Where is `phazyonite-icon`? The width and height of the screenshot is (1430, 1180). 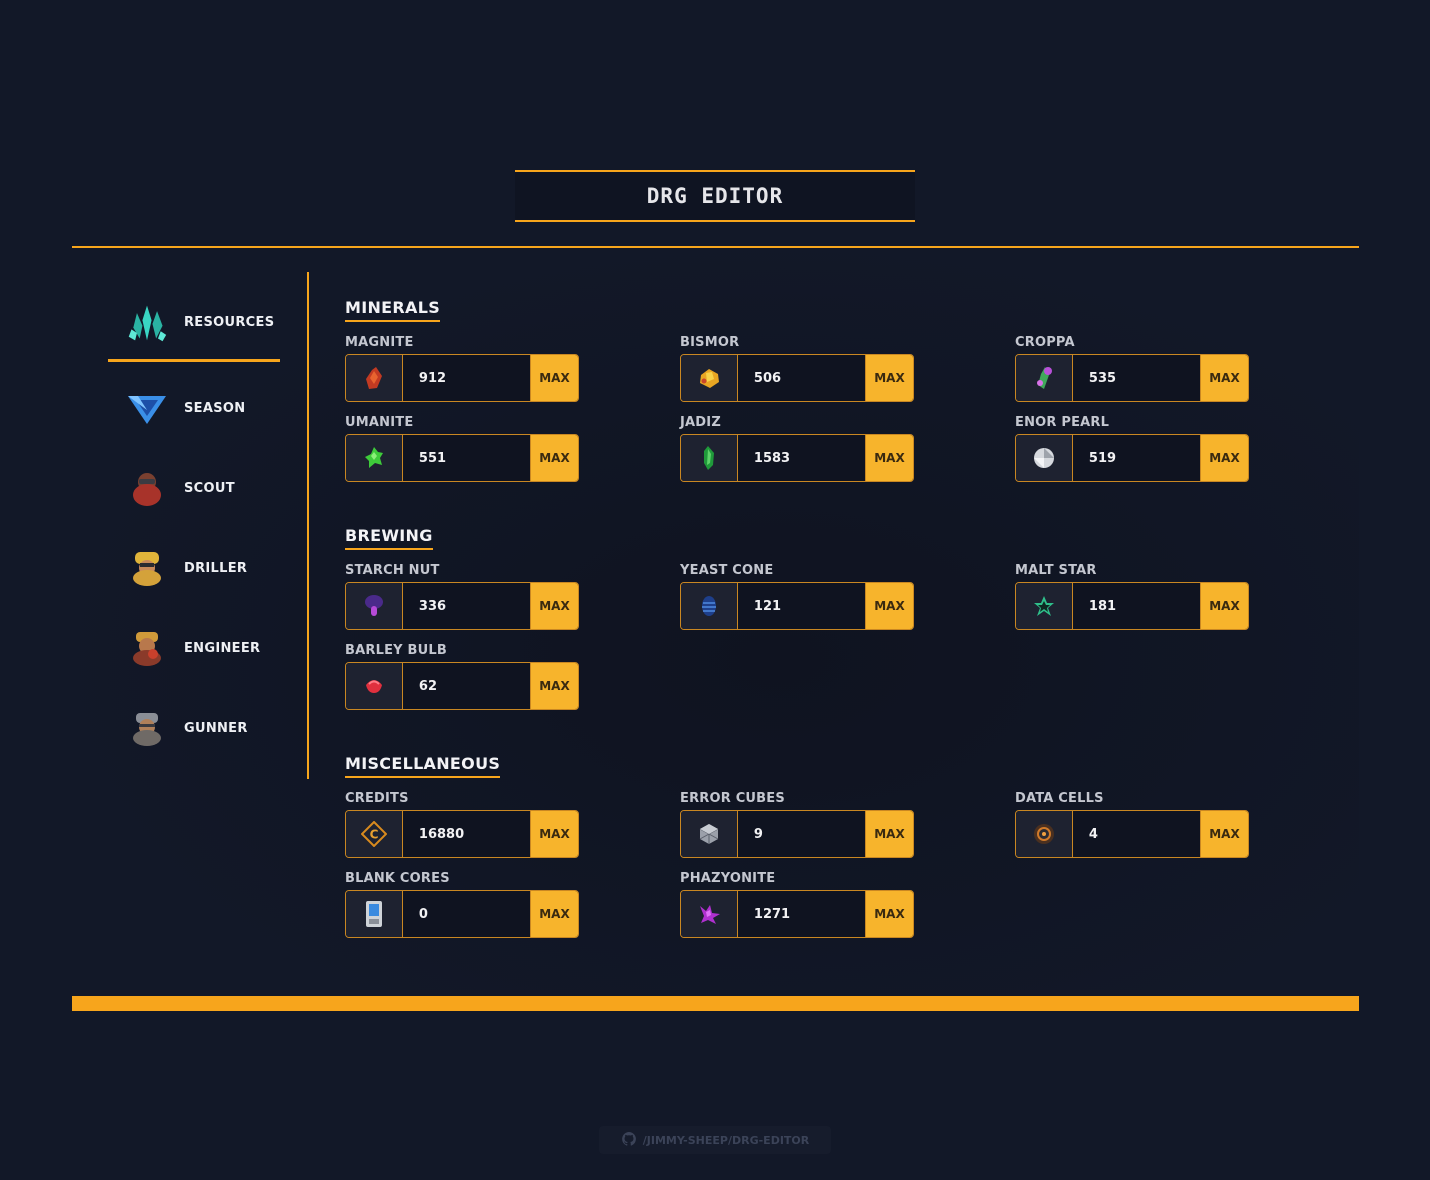
phazyonite-icon is located at coordinates (709, 914).